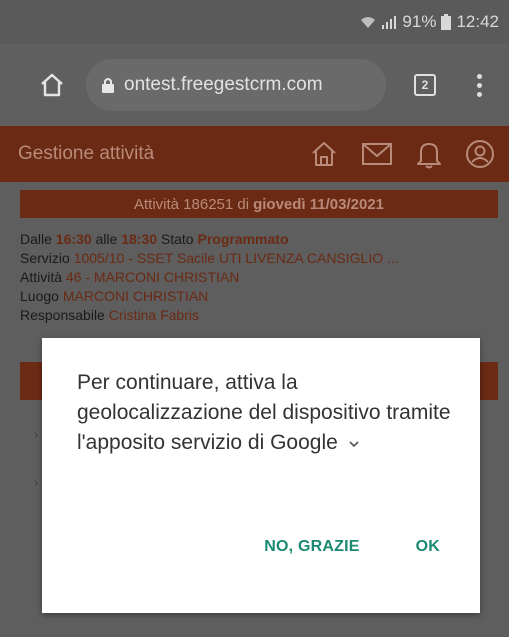 The image size is (509, 637). Describe the element at coordinates (311, 547) in the screenshot. I see `no-thanks-button: NO, GRAZIE` at that location.